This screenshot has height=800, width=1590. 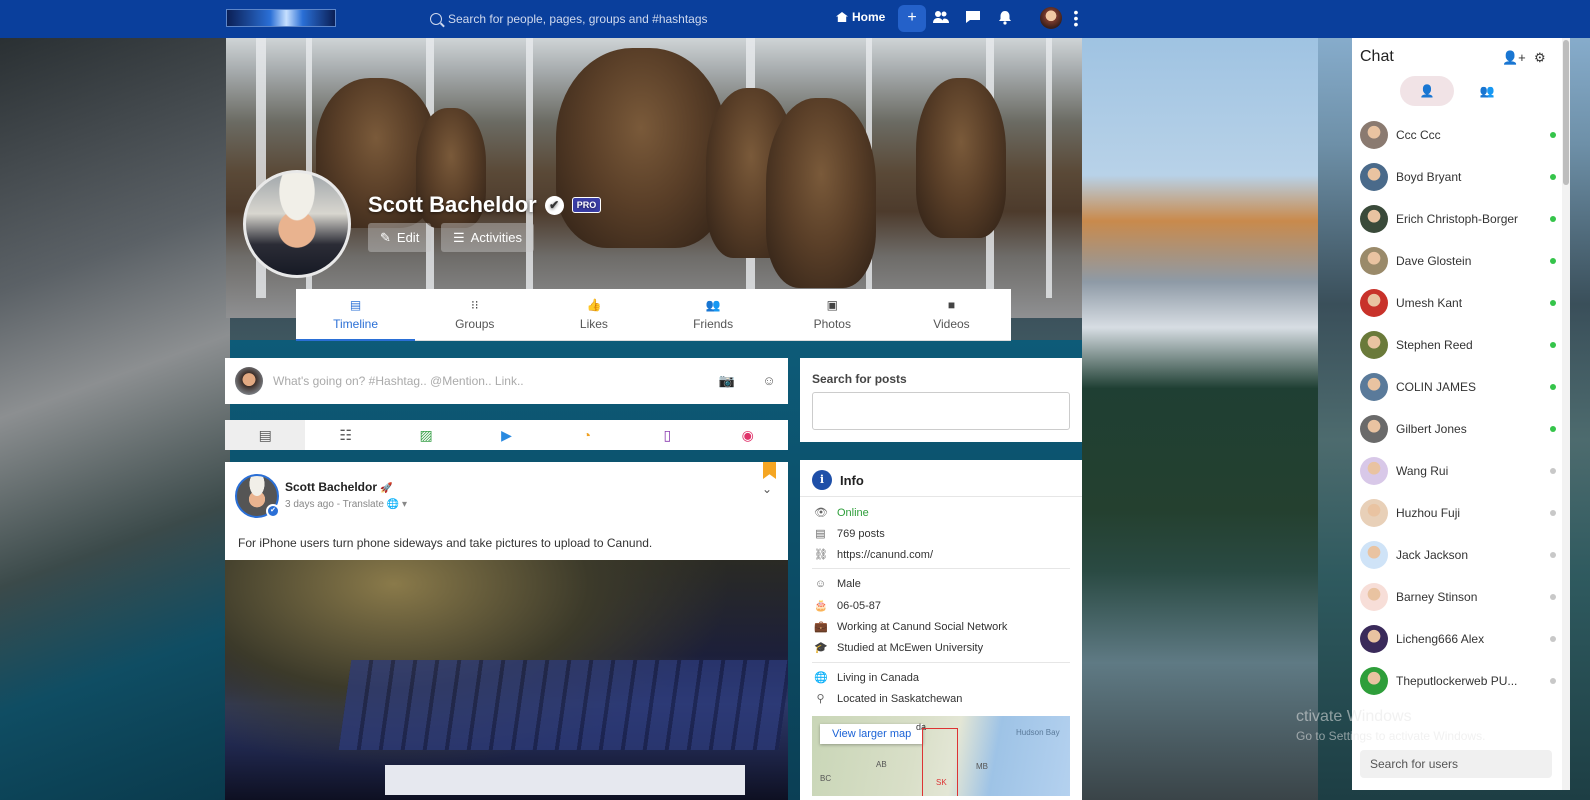 I want to click on post-type-poll-icon: ◔, so click(x=587, y=435).